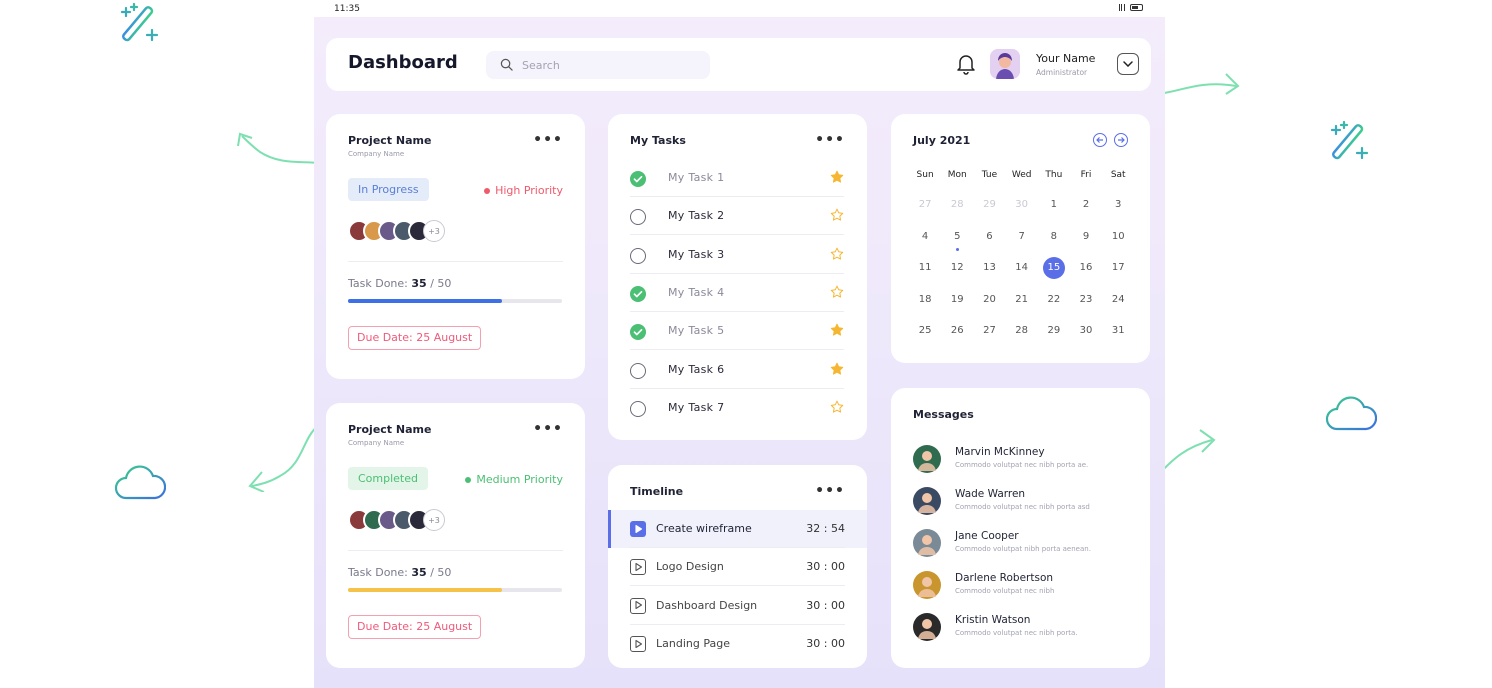 This screenshot has height=688, width=1492. I want to click on timeline-item: Landing Page 30 : 00, so click(737, 644).